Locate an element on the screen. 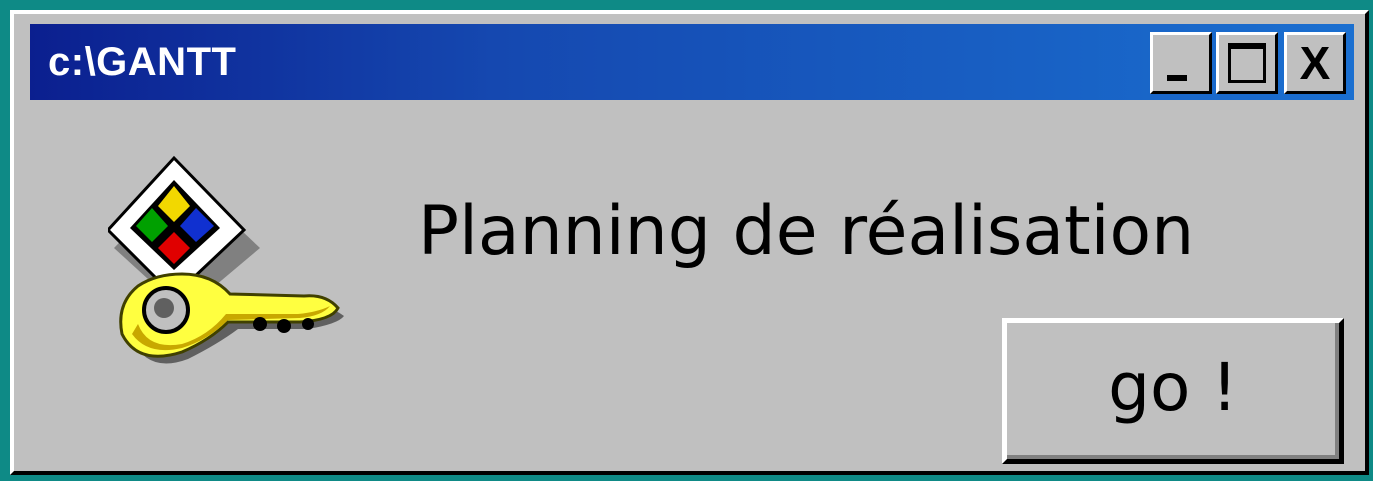 This screenshot has width=1373, height=481. close-icon: X is located at coordinates (1315, 63).